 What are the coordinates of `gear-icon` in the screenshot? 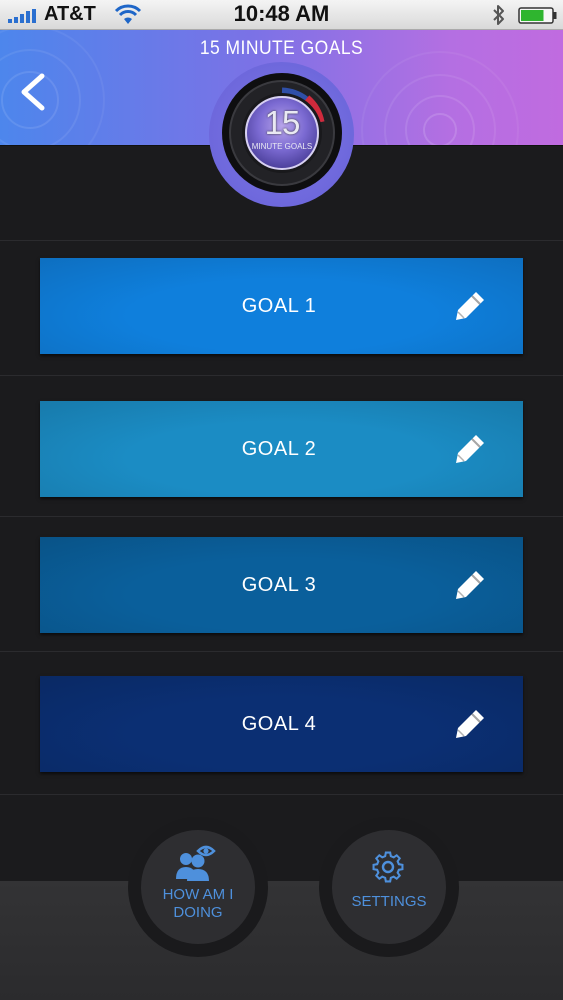 It's located at (388, 867).